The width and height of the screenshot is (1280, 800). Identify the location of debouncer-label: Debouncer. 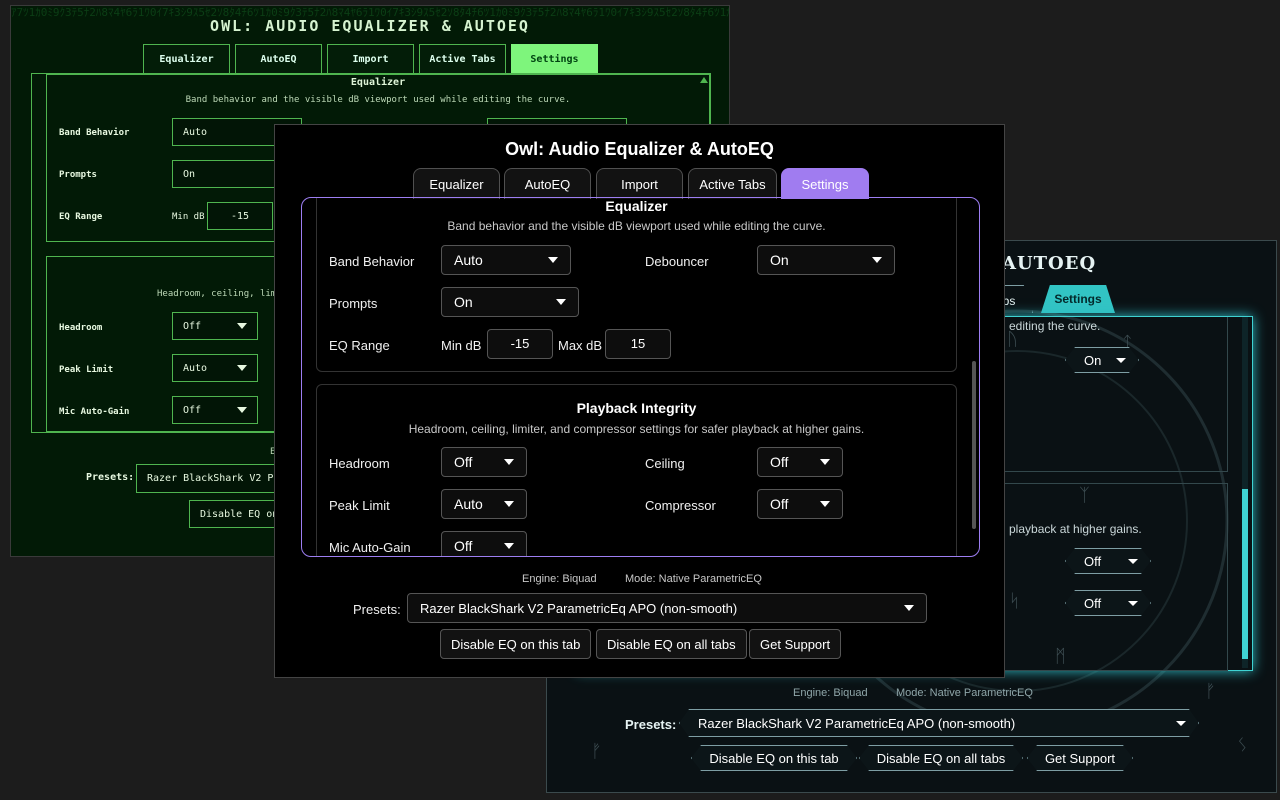
(677, 261).